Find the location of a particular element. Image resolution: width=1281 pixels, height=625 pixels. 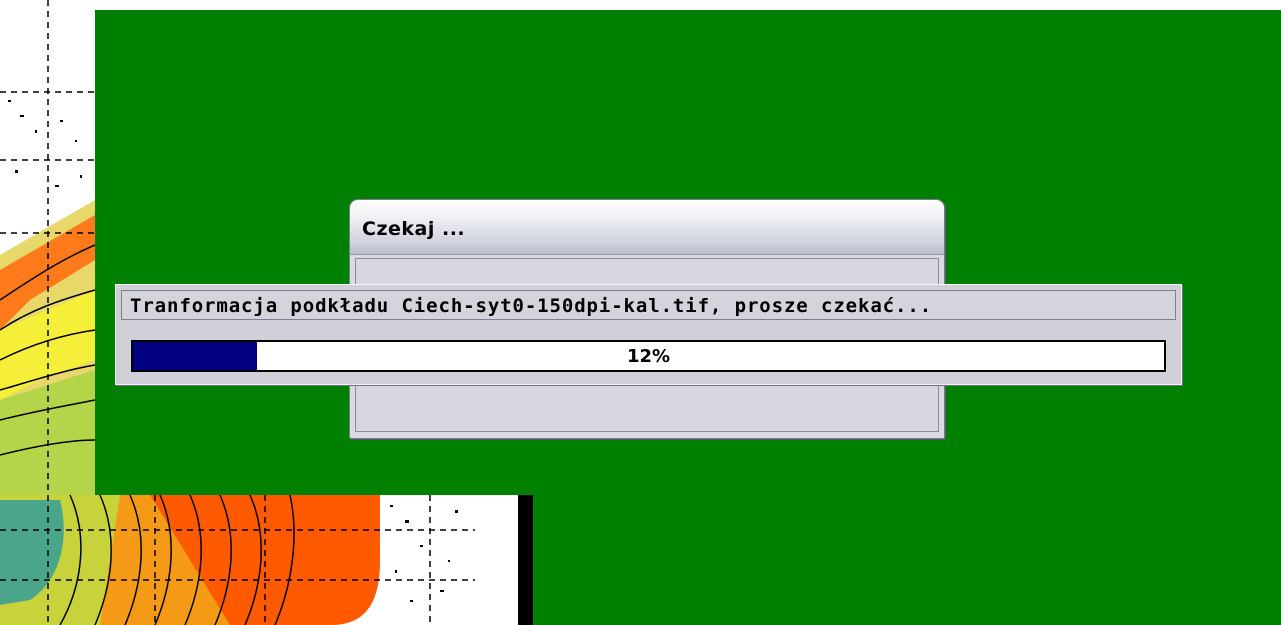

progress-percent-label: 12% is located at coordinates (648, 356).